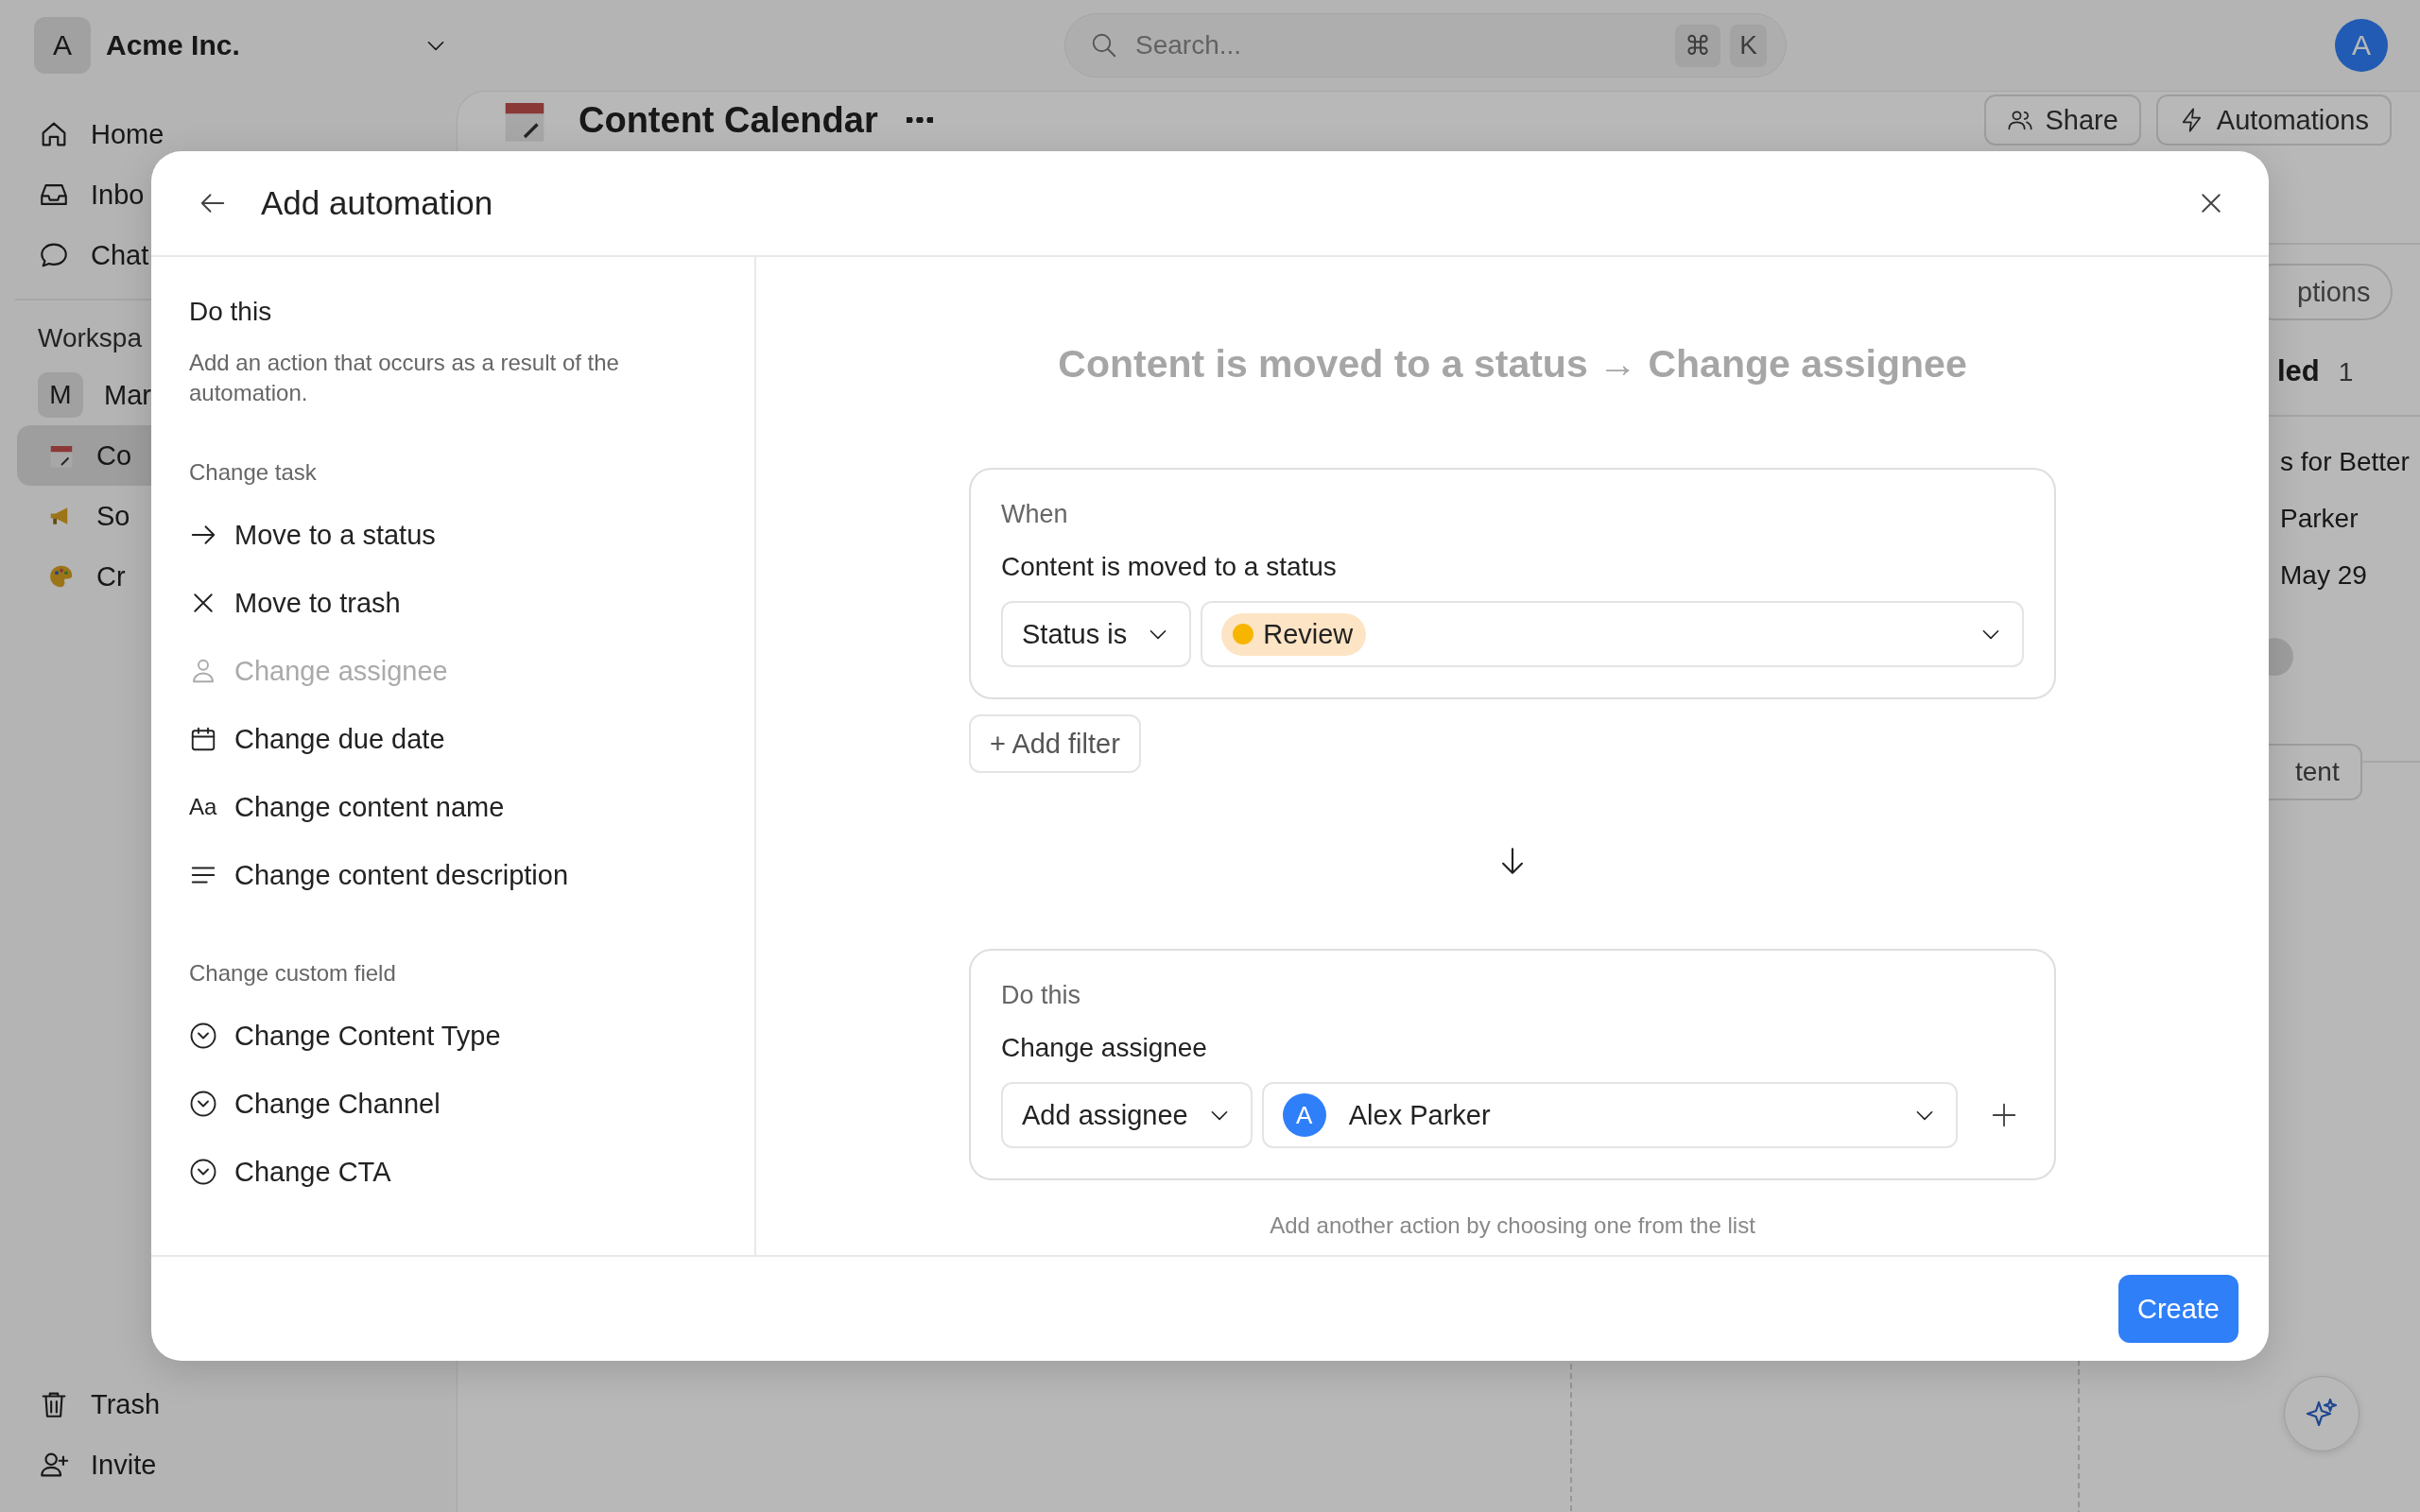  Describe the element at coordinates (2345, 462) in the screenshot. I see `card-title: s for Better` at that location.